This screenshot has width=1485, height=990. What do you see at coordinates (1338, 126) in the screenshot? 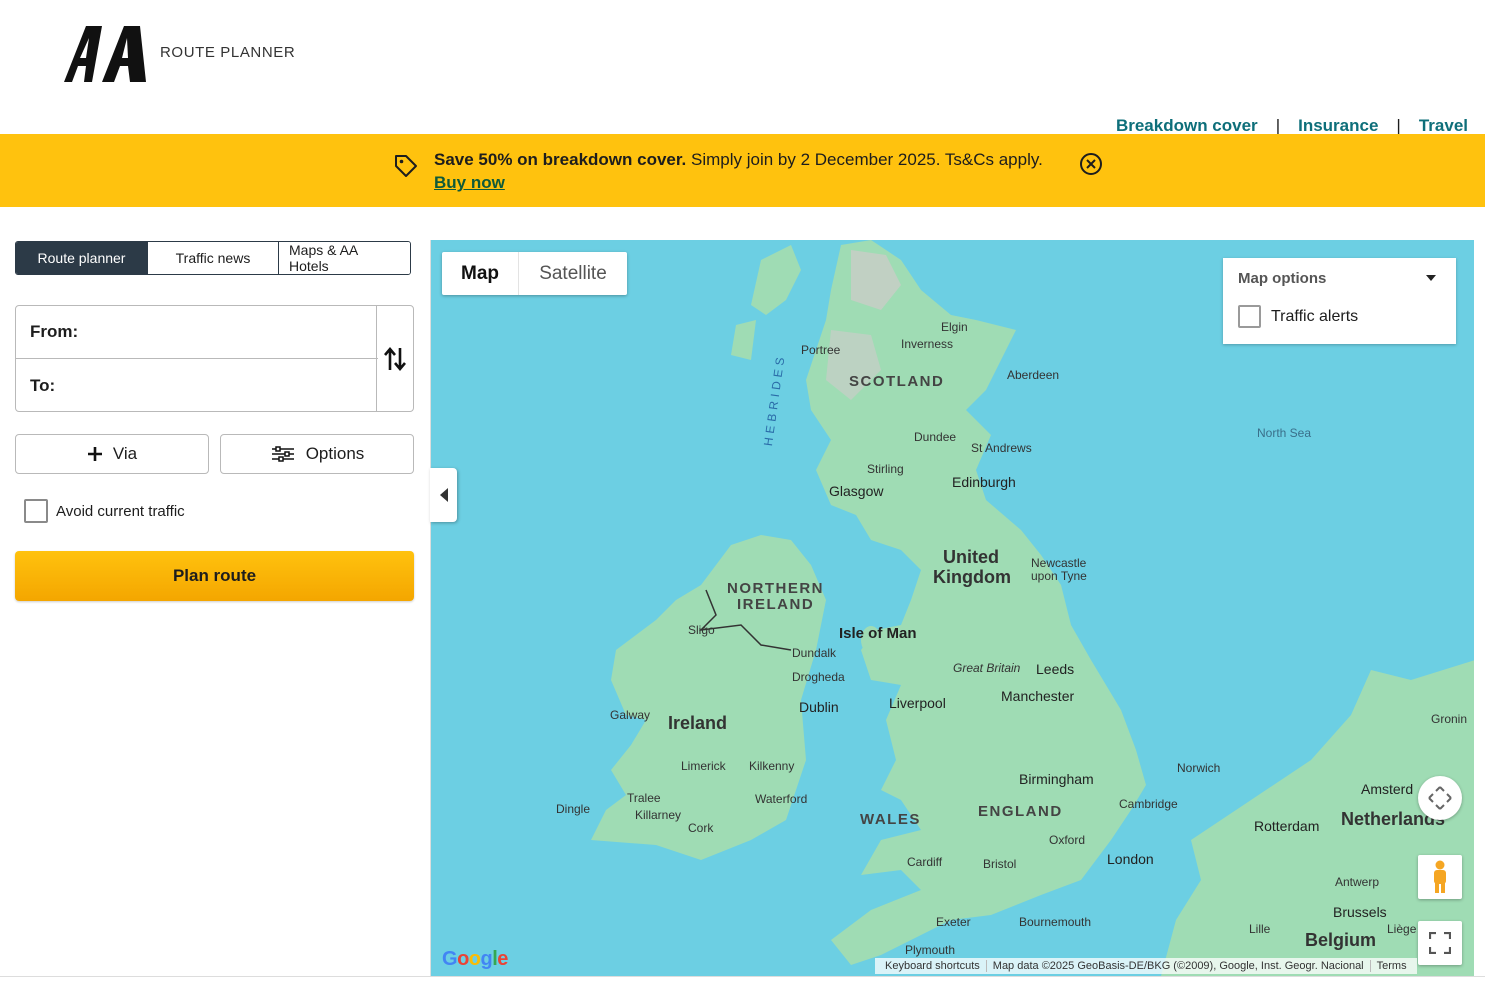
I see `nav-insurance: Insurance` at bounding box center [1338, 126].